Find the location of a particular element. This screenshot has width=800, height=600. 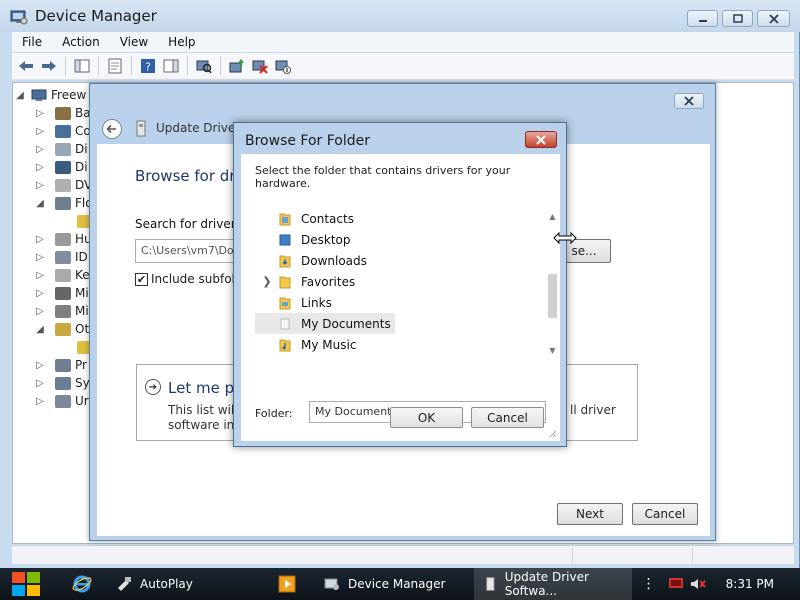

tree-node: ◢ Flo is located at coordinates (62, 203).